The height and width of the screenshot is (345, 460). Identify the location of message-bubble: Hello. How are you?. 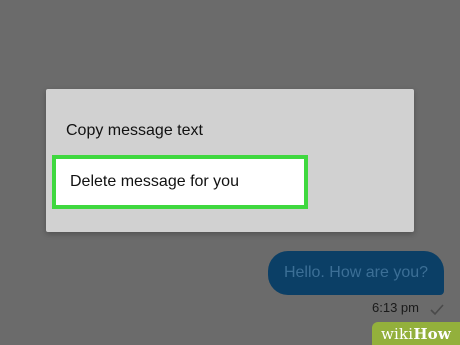
(356, 273).